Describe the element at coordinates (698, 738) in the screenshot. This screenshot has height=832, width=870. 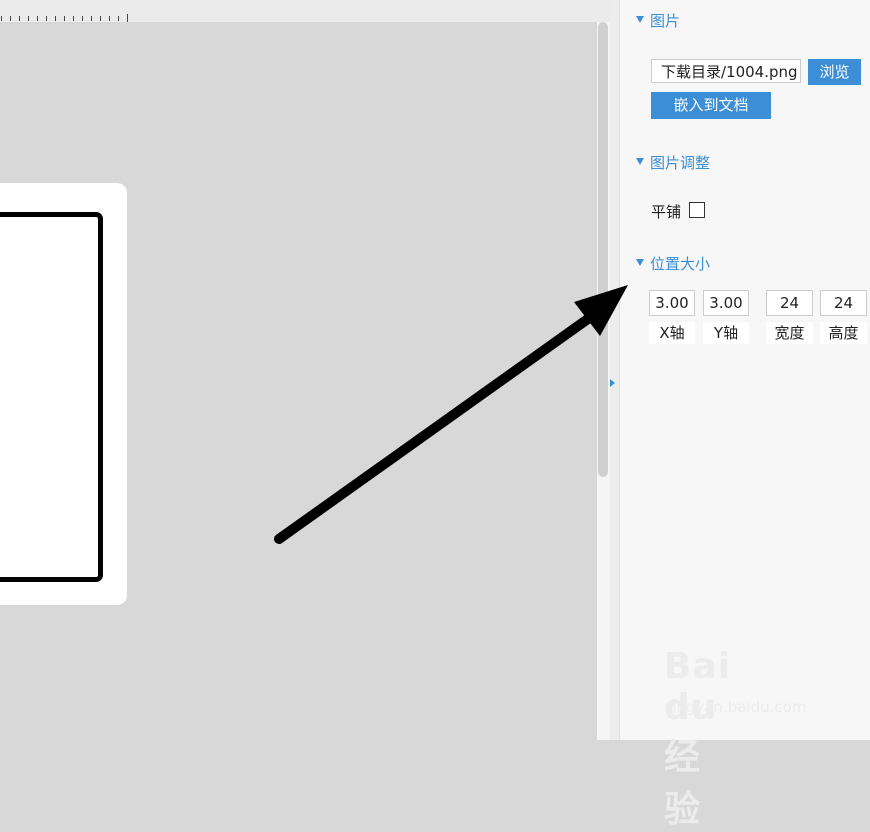
I see `watermark-logo: Bai du 经验` at that location.